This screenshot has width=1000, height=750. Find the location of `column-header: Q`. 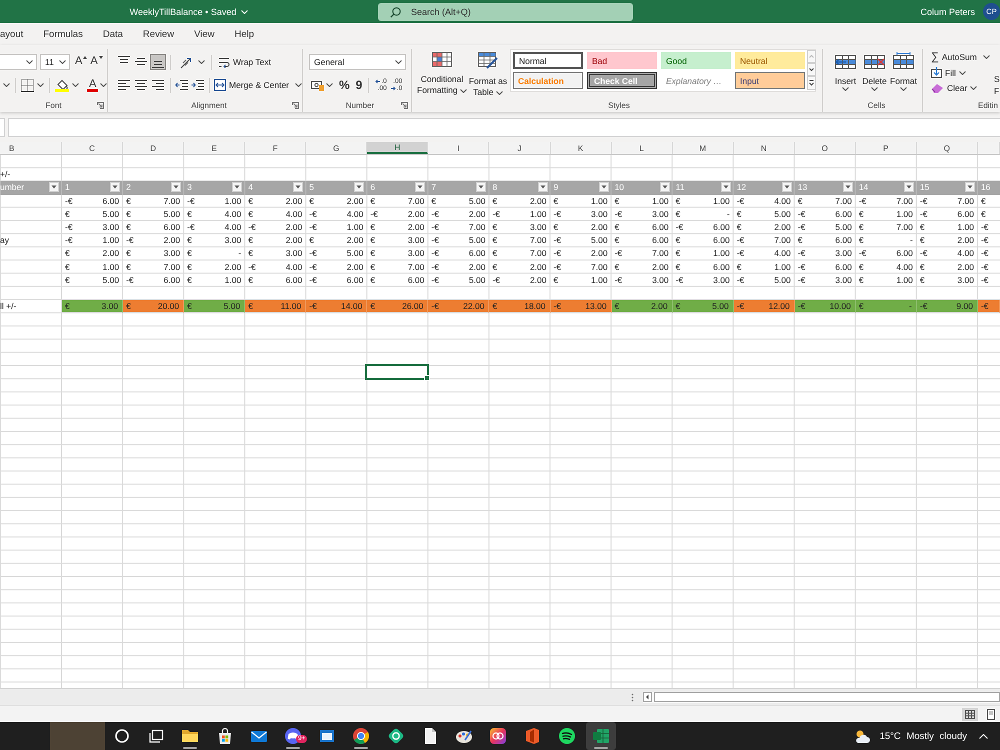

column-header: Q is located at coordinates (947, 148).